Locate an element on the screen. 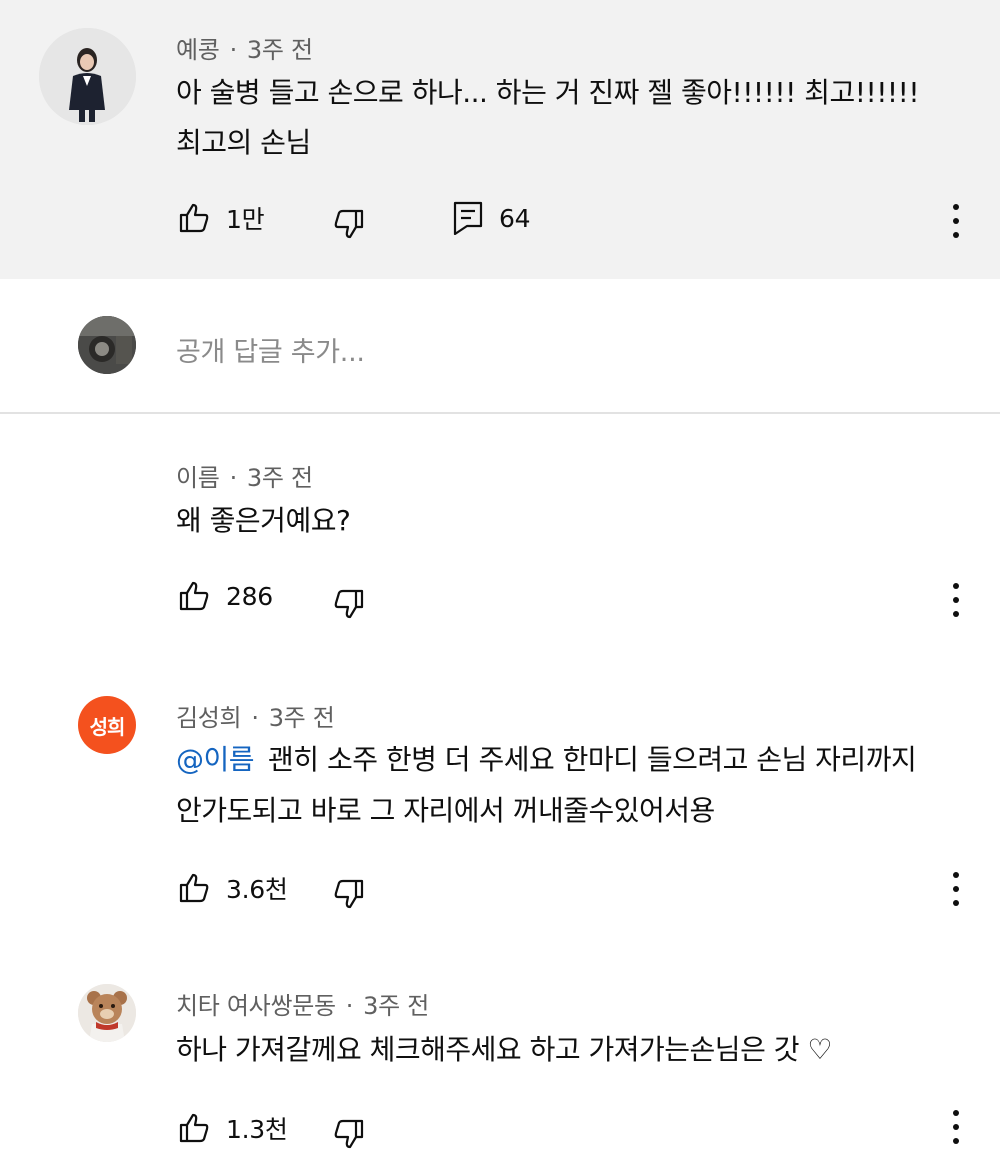 The width and height of the screenshot is (1000, 1159). like-count: 1.3천 is located at coordinates (257, 1129).